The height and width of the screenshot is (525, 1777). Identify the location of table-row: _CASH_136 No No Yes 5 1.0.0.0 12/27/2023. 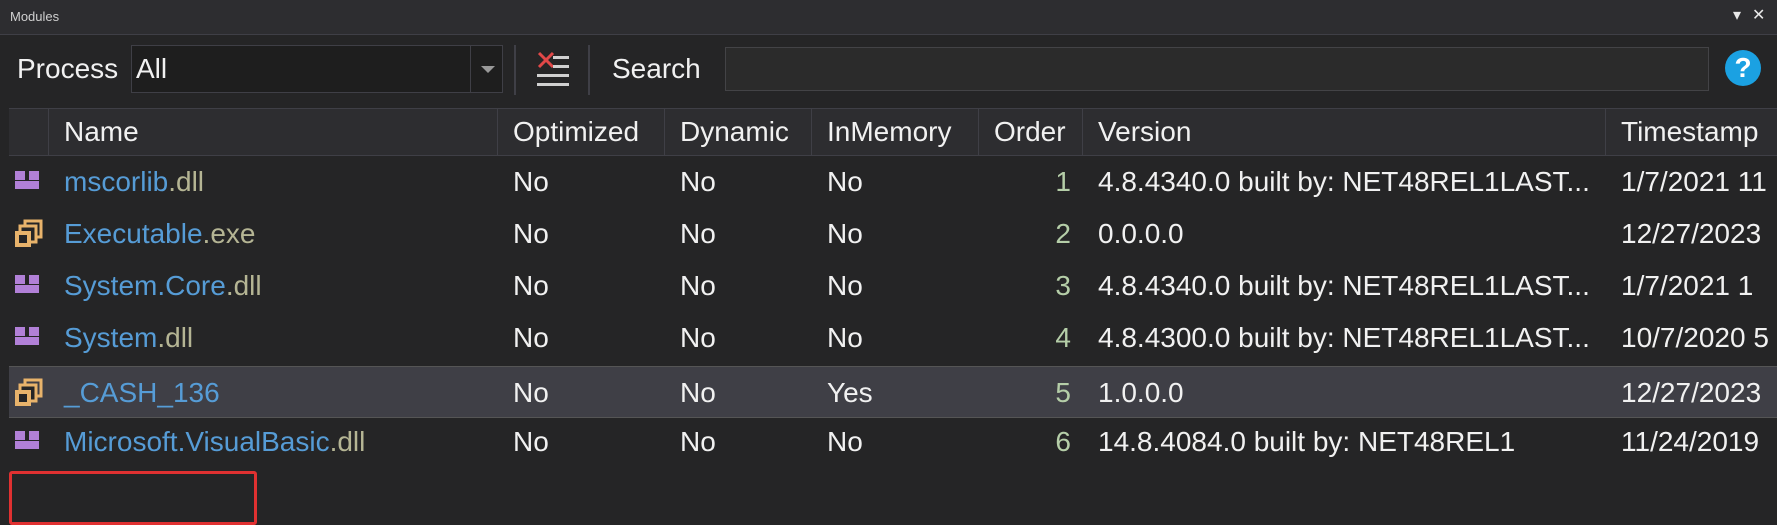
(893, 392).